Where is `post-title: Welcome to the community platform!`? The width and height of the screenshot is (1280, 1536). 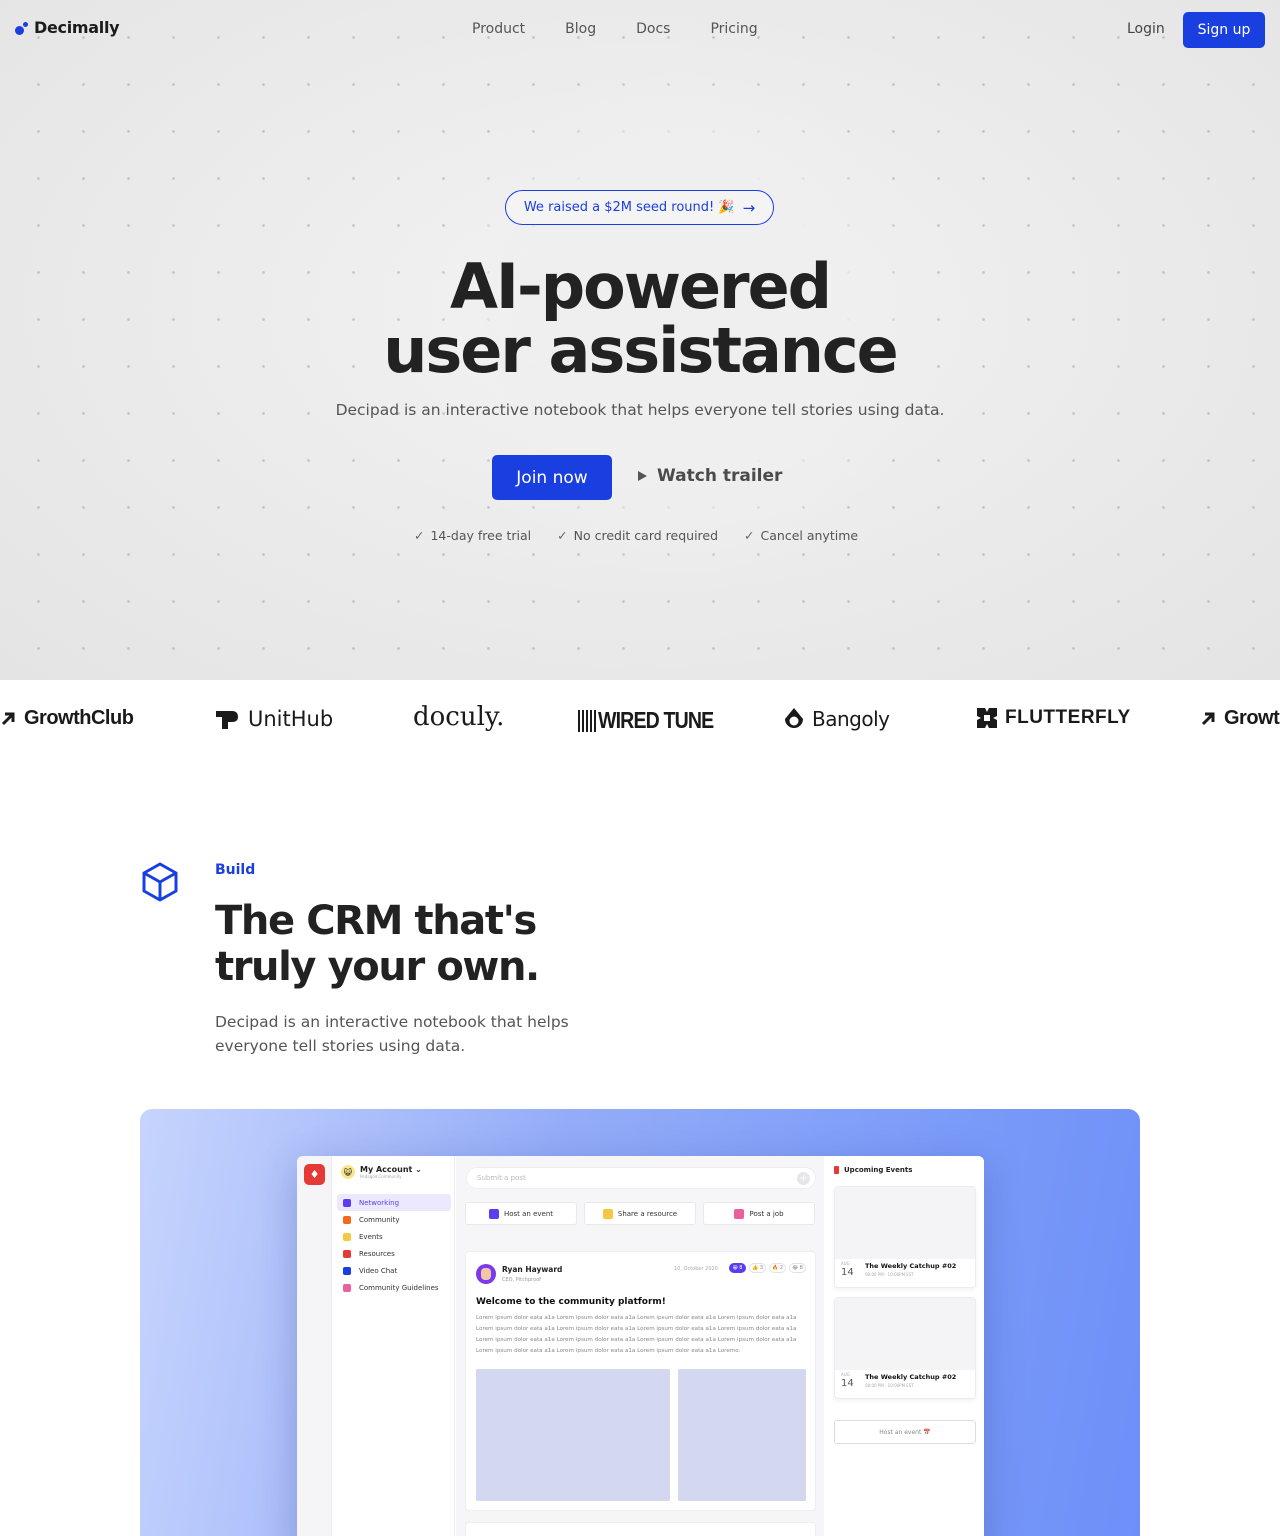 post-title: Welcome to the community platform! is located at coordinates (571, 1302).